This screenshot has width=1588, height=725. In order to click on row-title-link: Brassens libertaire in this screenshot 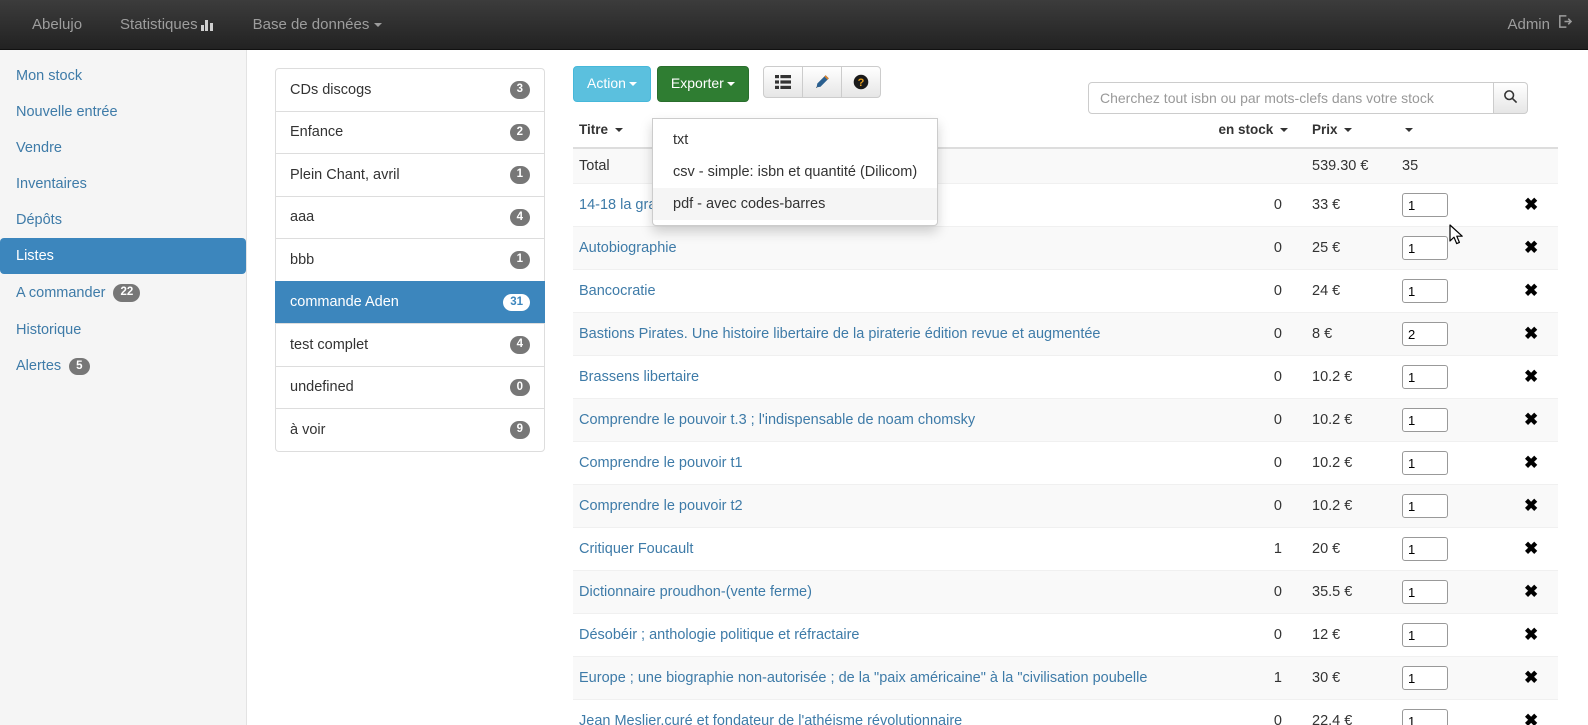, I will do `click(639, 377)`.